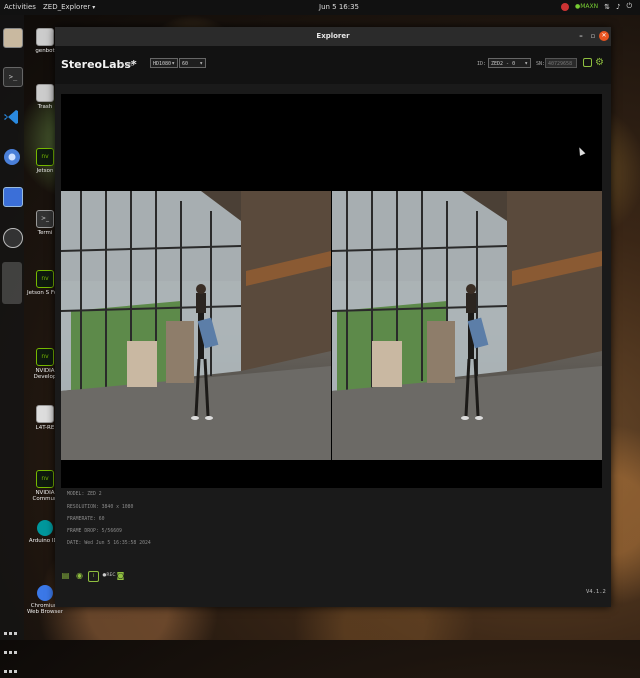 The height and width of the screenshot is (678, 640). I want to click on terminal-app-icon: >_, so click(13, 77).